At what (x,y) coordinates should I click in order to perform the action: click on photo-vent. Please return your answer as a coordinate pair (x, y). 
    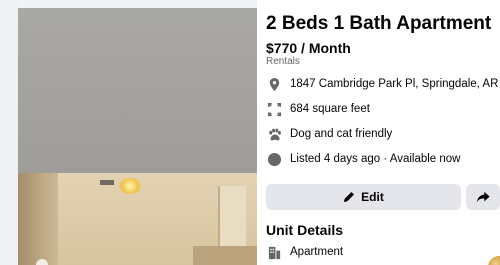
    Looking at the image, I should click on (107, 182).